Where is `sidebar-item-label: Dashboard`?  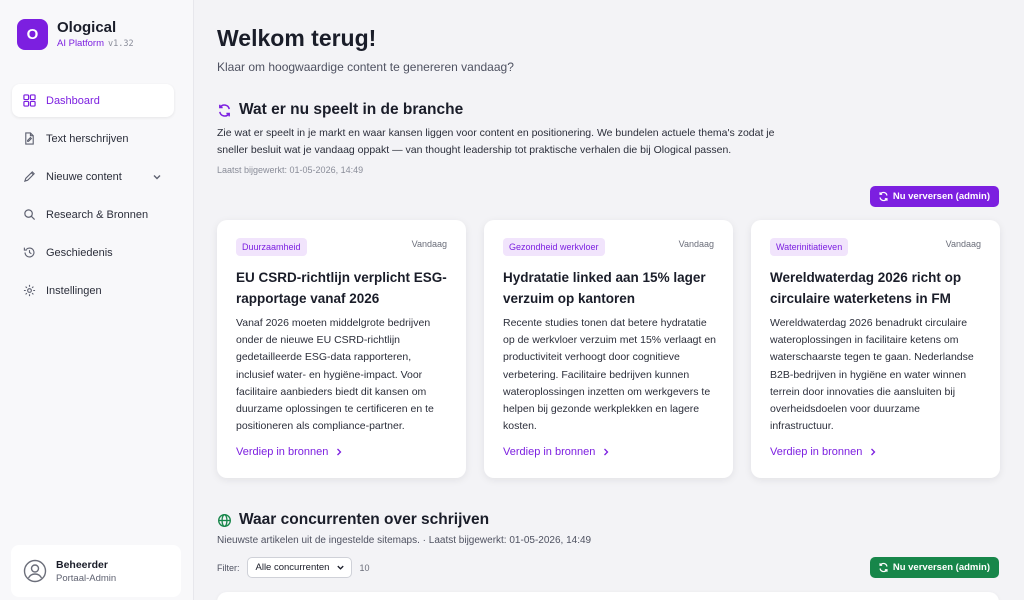
sidebar-item-label: Dashboard is located at coordinates (73, 100).